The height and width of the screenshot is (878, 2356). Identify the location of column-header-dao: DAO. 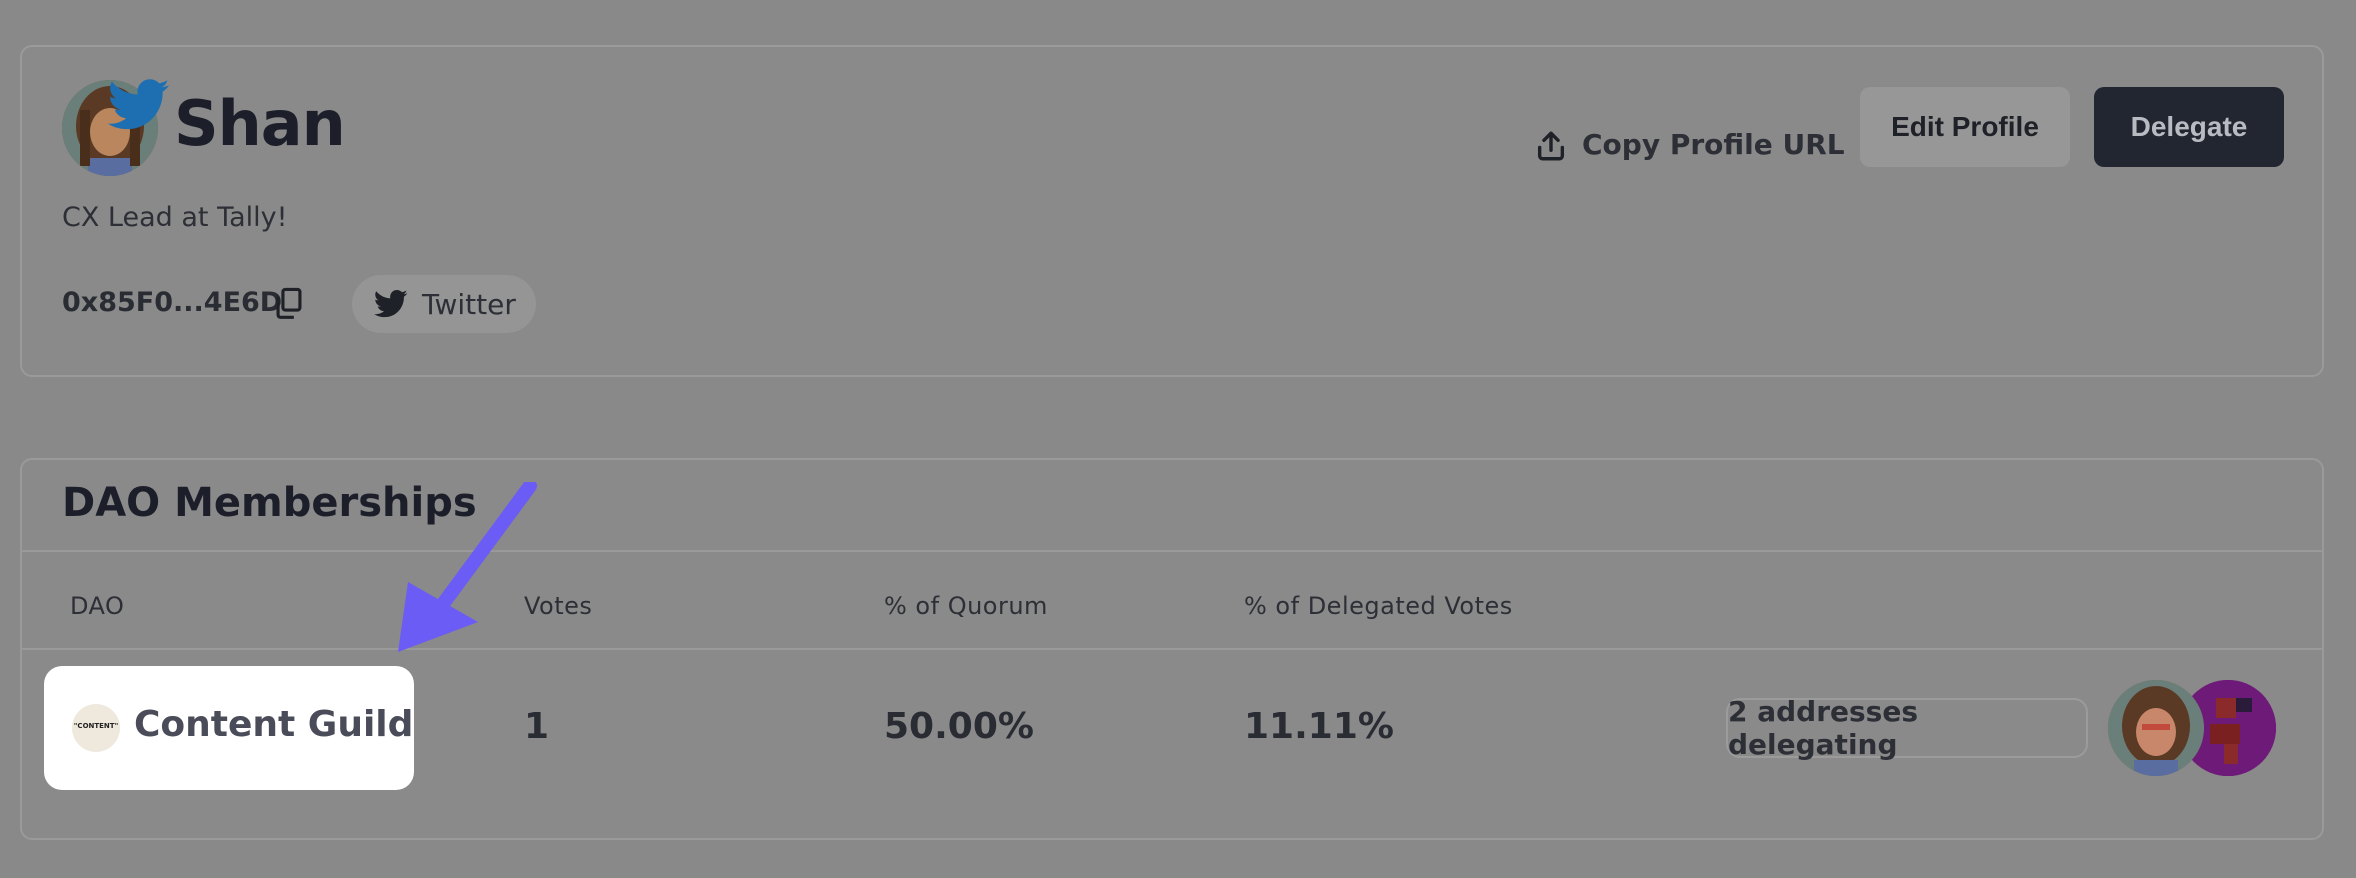
(97, 606).